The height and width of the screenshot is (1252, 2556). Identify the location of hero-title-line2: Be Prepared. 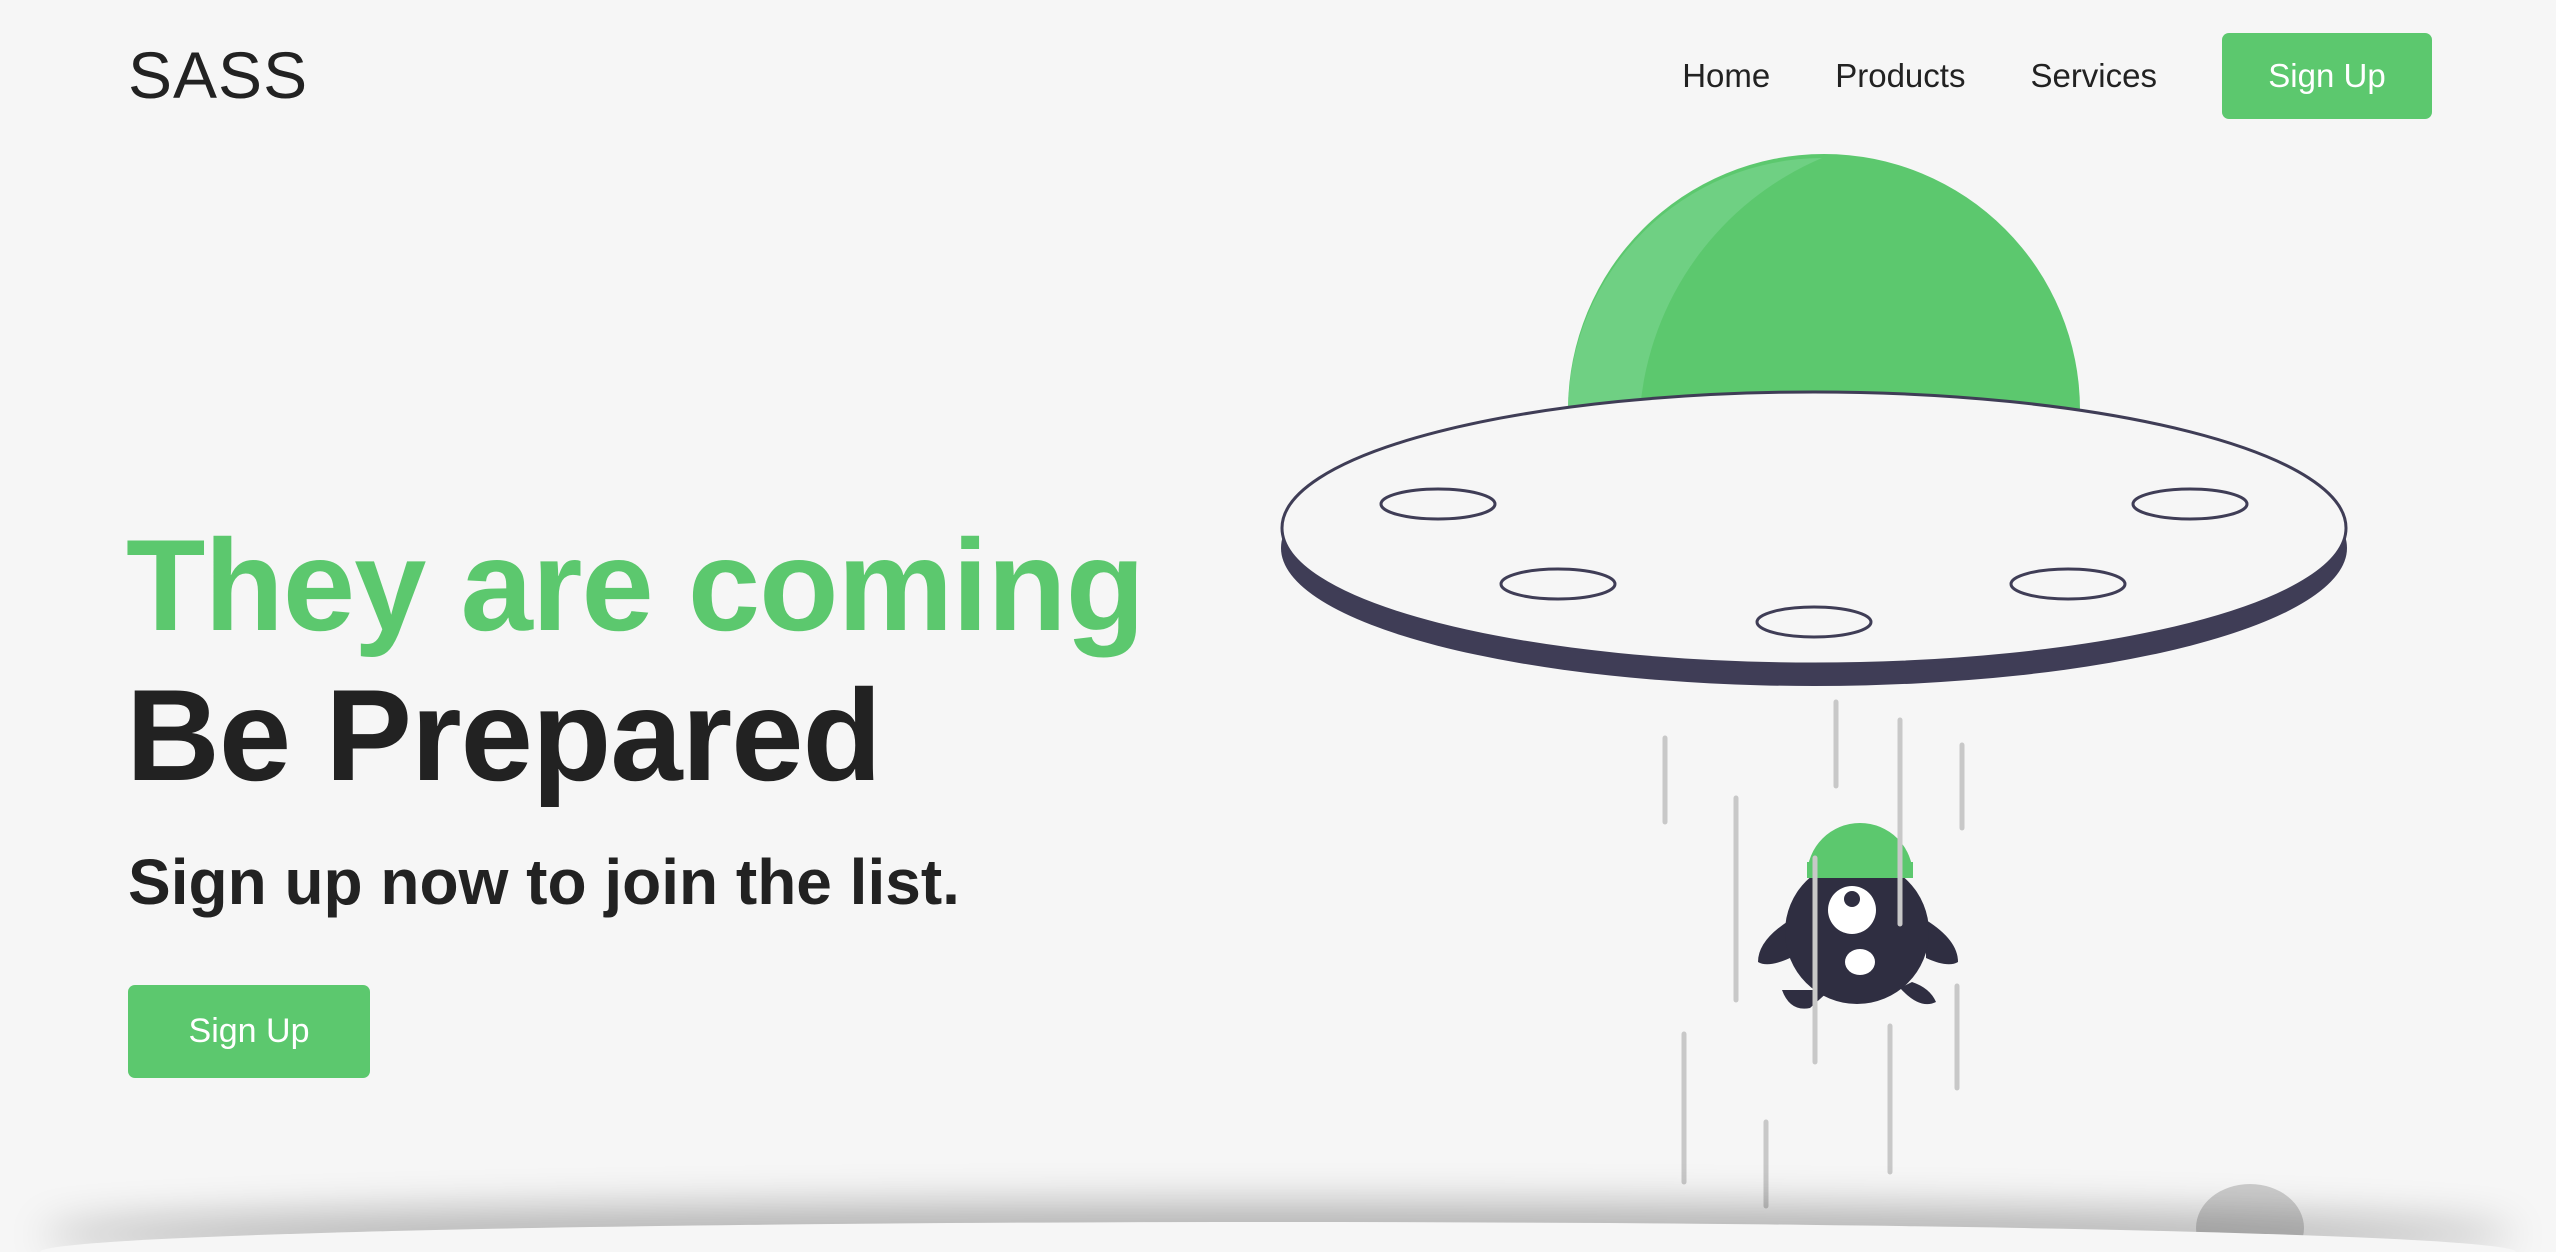
(504, 735).